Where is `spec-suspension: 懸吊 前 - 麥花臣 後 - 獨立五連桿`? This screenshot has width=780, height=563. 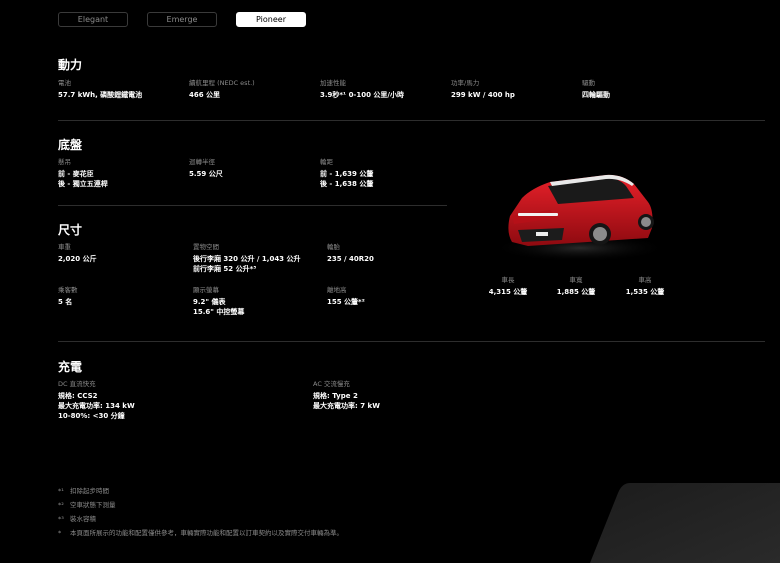
spec-suspension: 懸吊 前 - 麥花臣 後 - 獨立五連桿 is located at coordinates (83, 173).